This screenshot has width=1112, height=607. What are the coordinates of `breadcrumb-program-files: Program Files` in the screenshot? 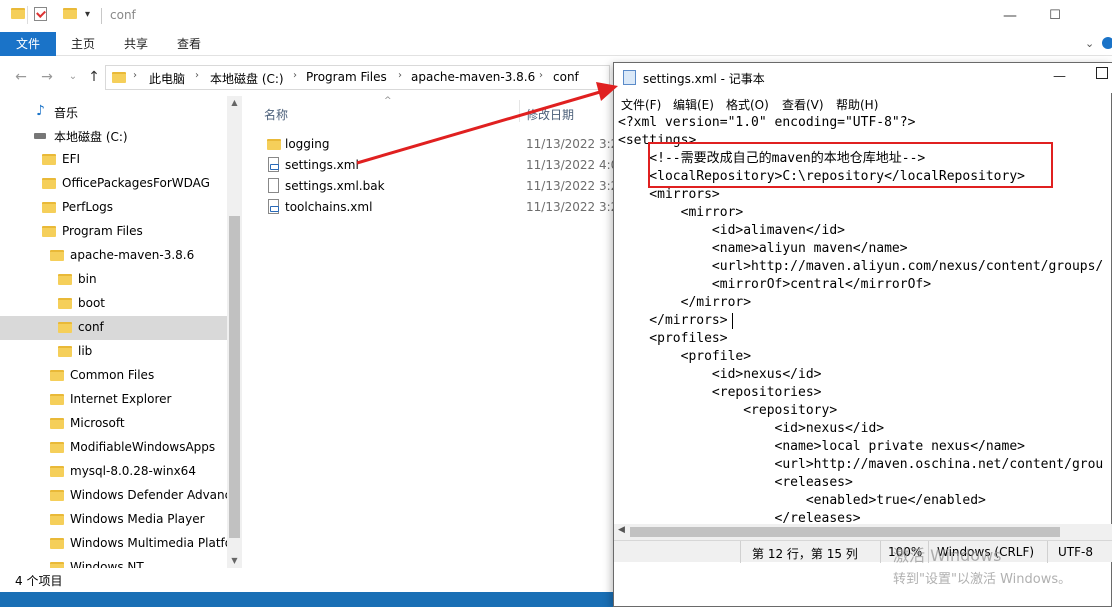 It's located at (346, 77).